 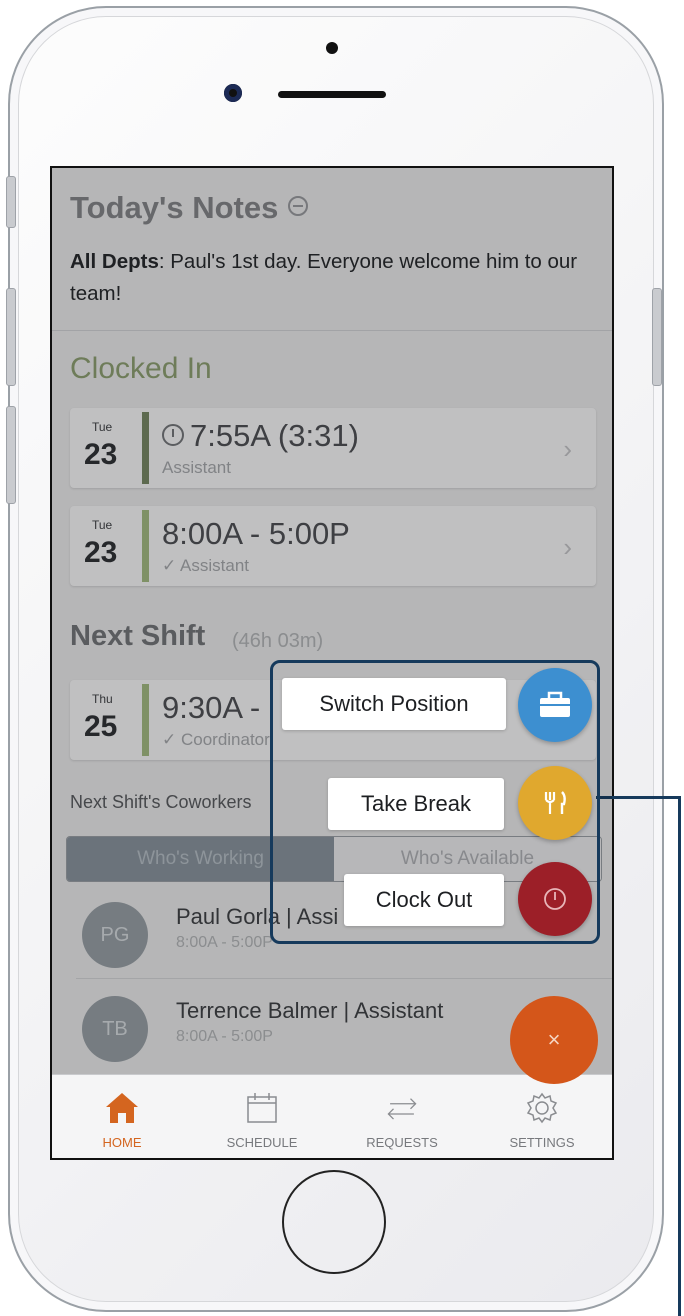 What do you see at coordinates (402, 1142) in the screenshot?
I see `tab-label: REQUESTS` at bounding box center [402, 1142].